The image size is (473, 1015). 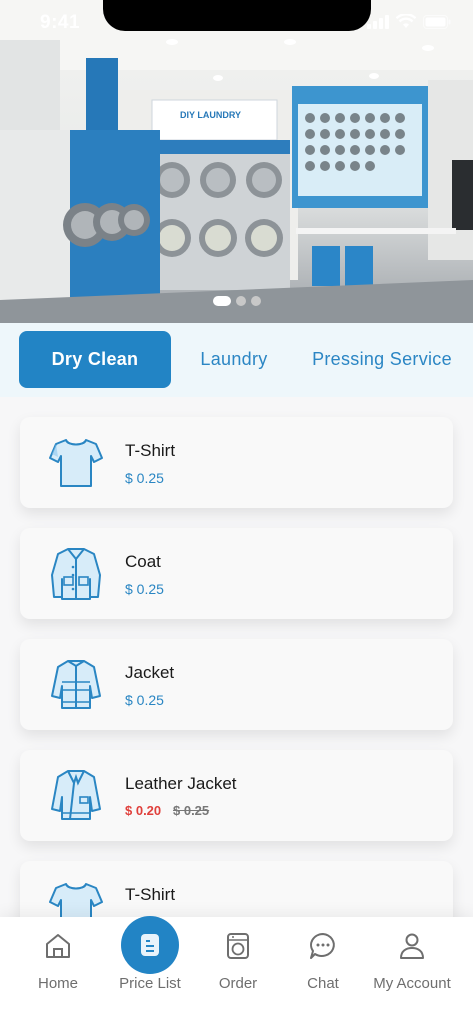 I want to click on nav-price-list: Price List, so click(x=150, y=965).